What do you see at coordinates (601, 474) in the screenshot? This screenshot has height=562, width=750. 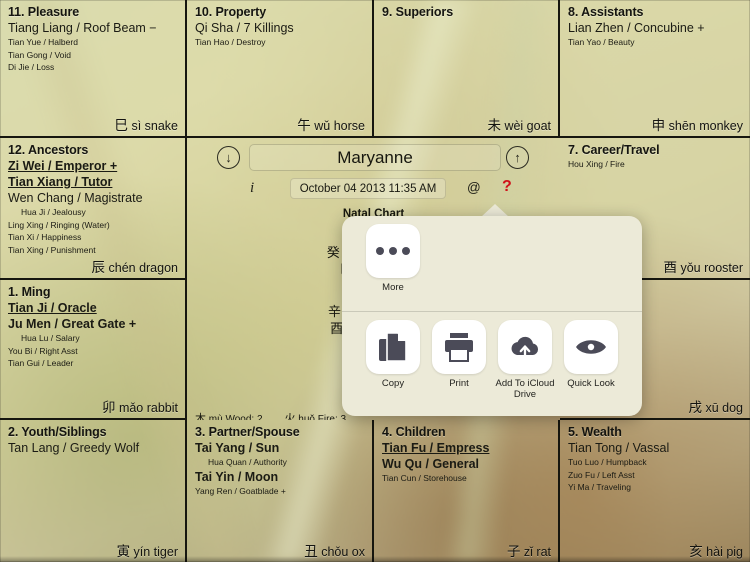 I see `house-star-line: Zuo Fu / Left Asst` at bounding box center [601, 474].